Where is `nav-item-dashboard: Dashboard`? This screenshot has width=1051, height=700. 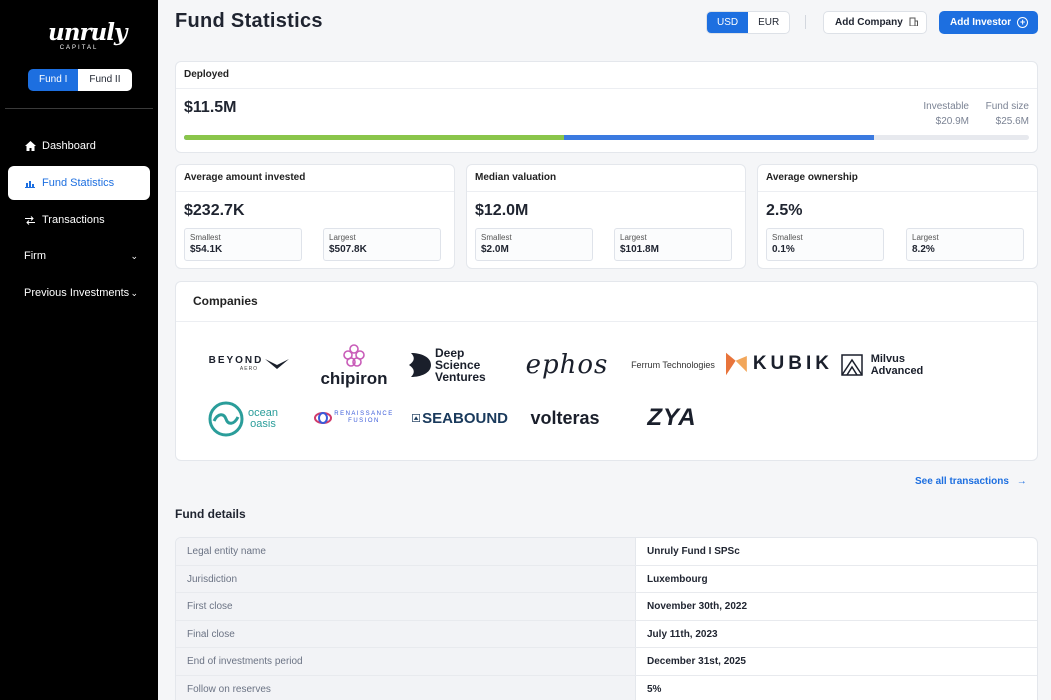 nav-item-dashboard: Dashboard is located at coordinates (79, 146).